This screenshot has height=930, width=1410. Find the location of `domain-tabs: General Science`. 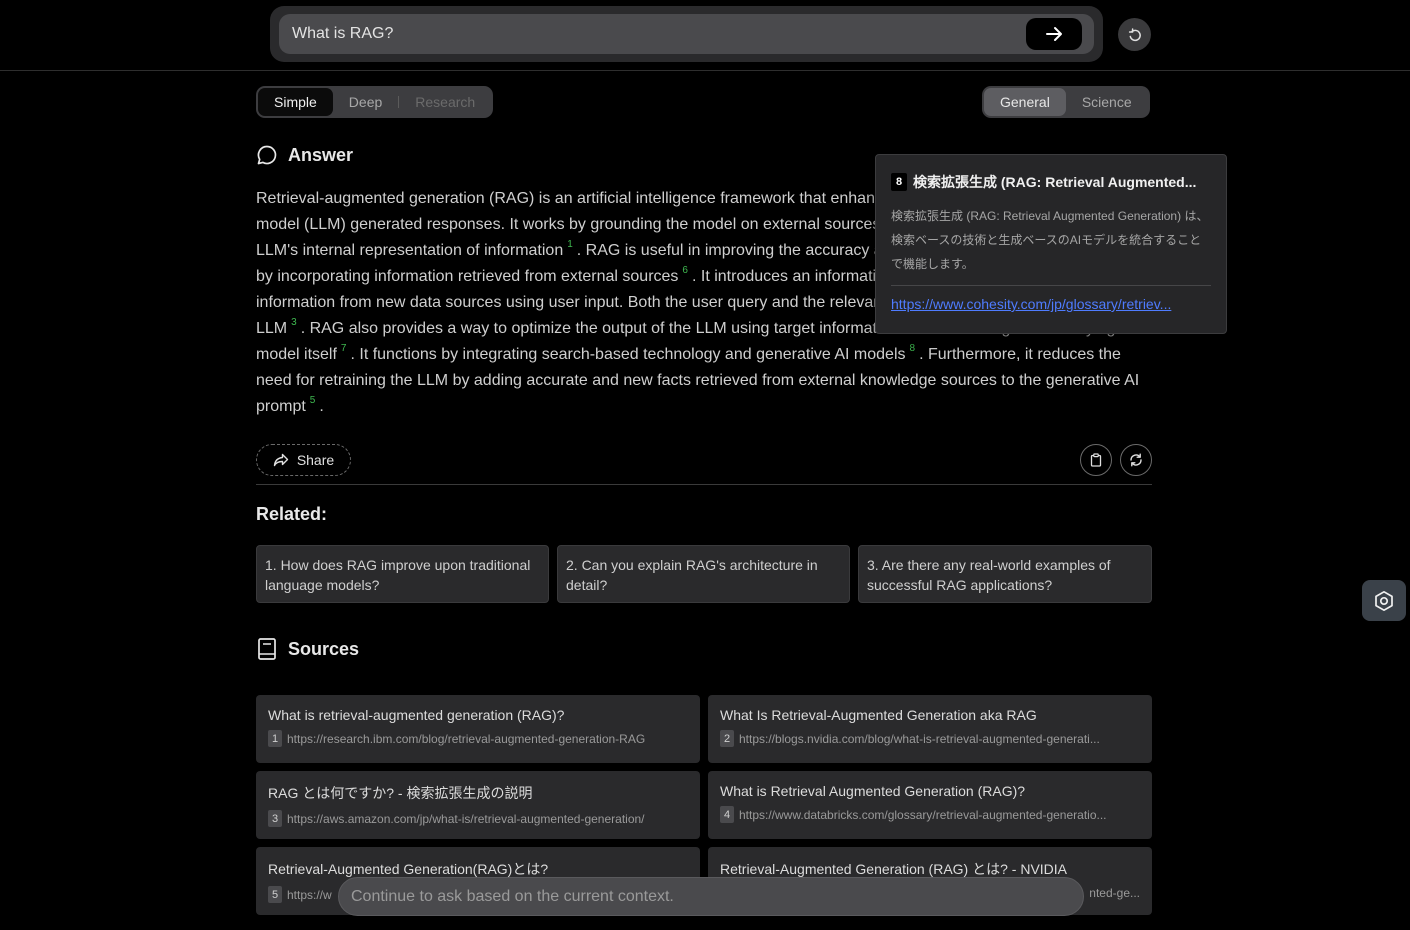

domain-tabs: General Science is located at coordinates (1066, 102).